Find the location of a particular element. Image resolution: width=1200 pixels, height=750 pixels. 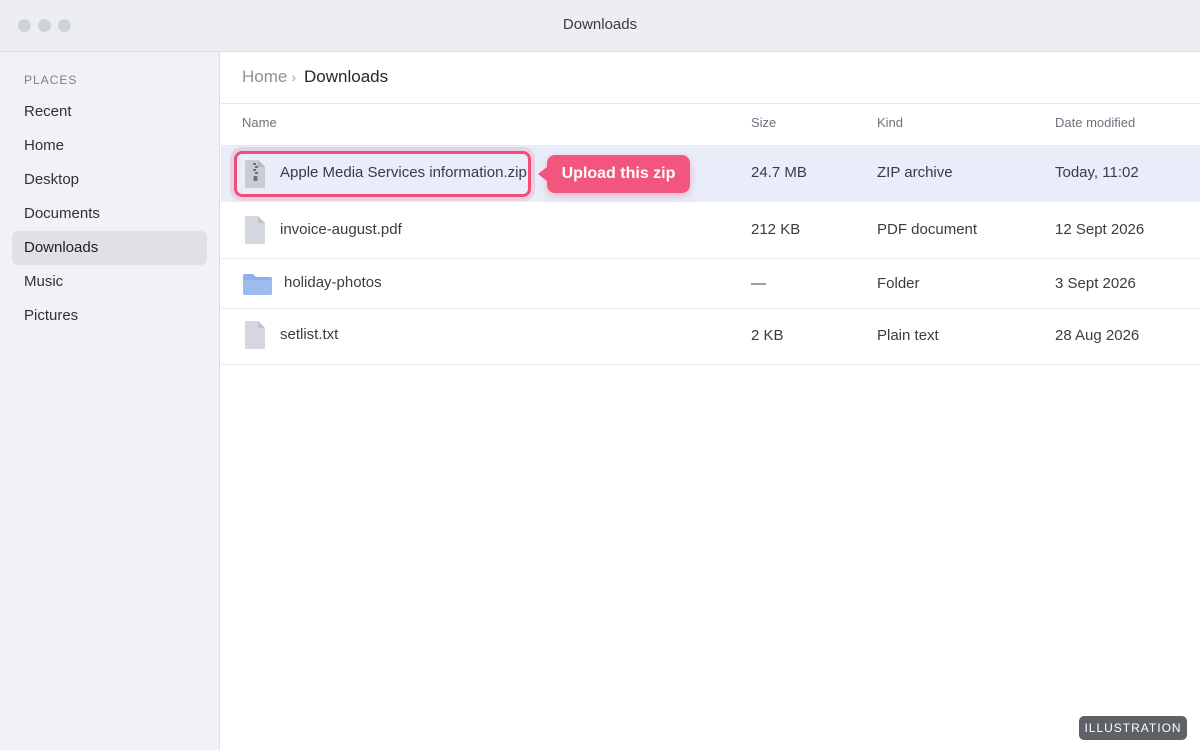

file-name: holiday-photos is located at coordinates (333, 282).